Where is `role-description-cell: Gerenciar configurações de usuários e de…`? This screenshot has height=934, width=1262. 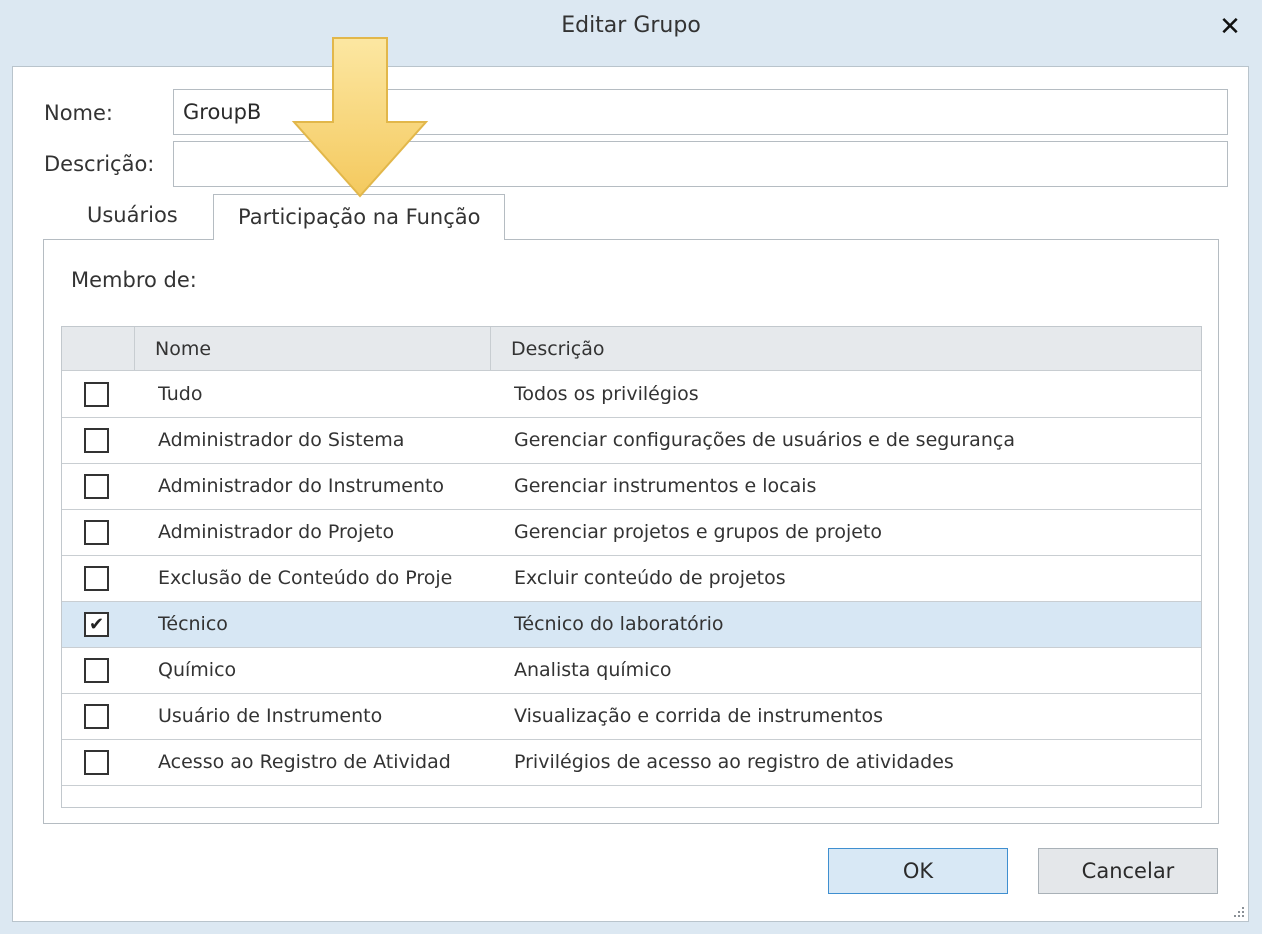
role-description-cell: Gerenciar configurações de usuários e de… is located at coordinates (764, 440).